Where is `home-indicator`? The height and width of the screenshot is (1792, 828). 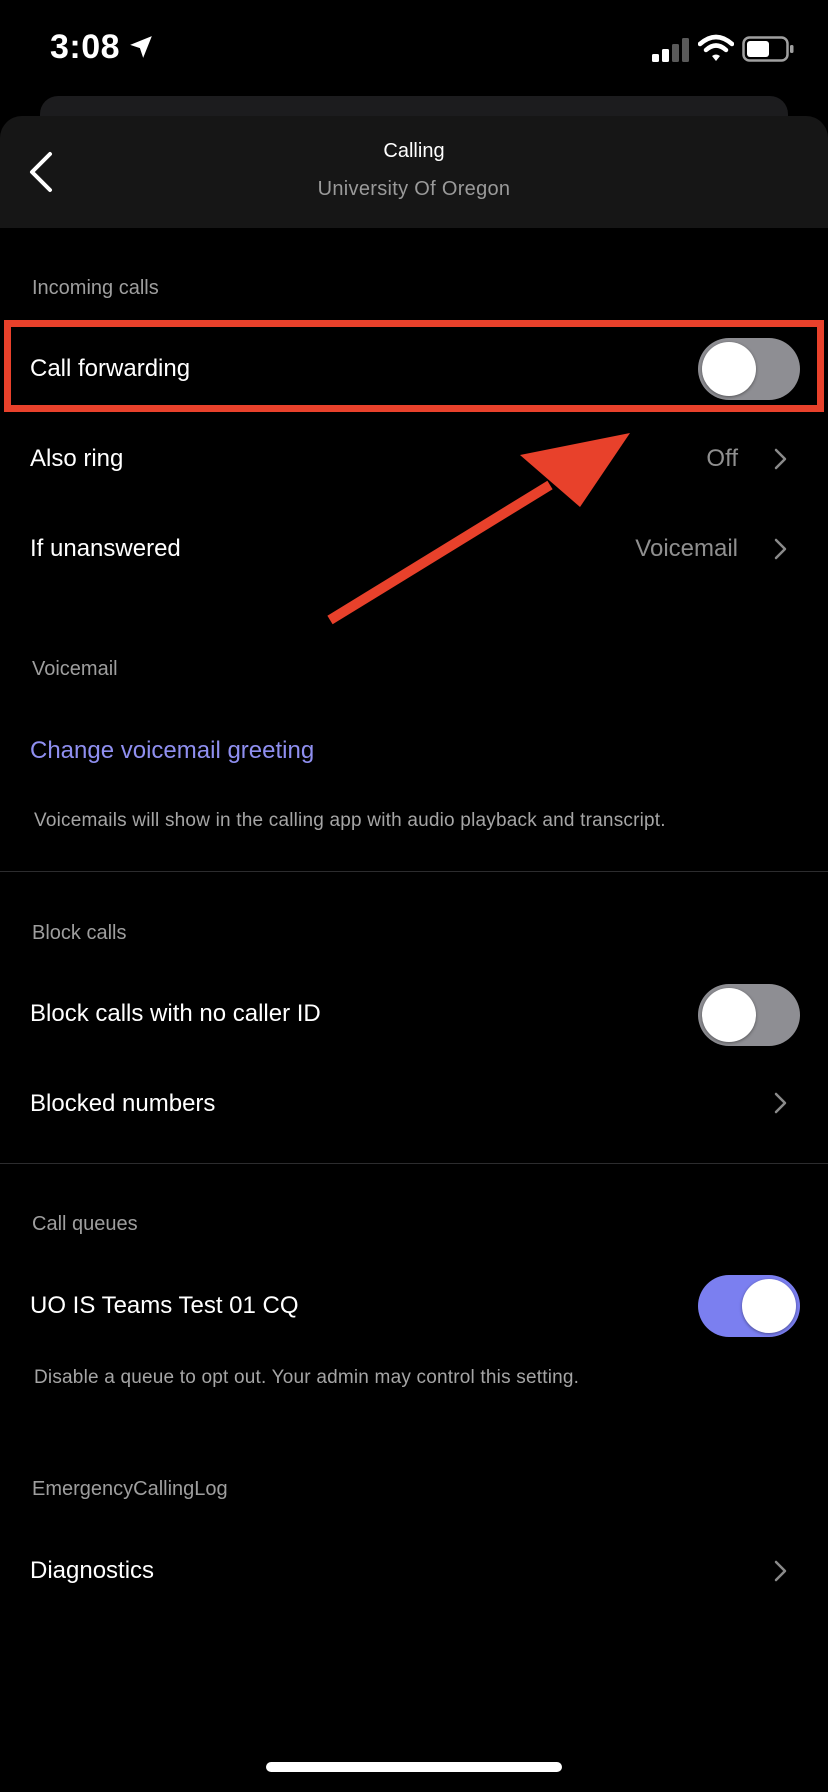 home-indicator is located at coordinates (414, 1767).